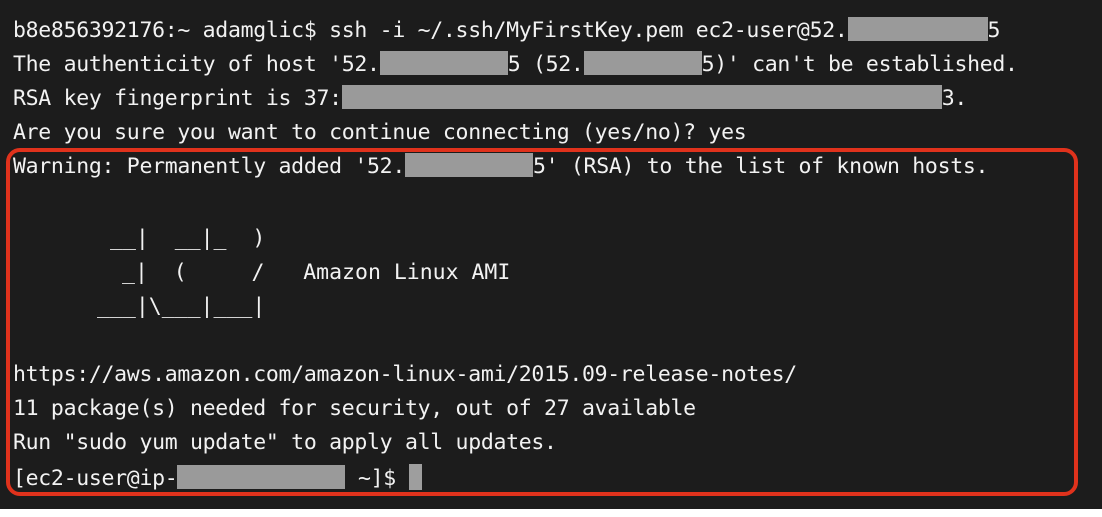  I want to click on authenticity-text-middle: 5 (52., so click(545, 64).